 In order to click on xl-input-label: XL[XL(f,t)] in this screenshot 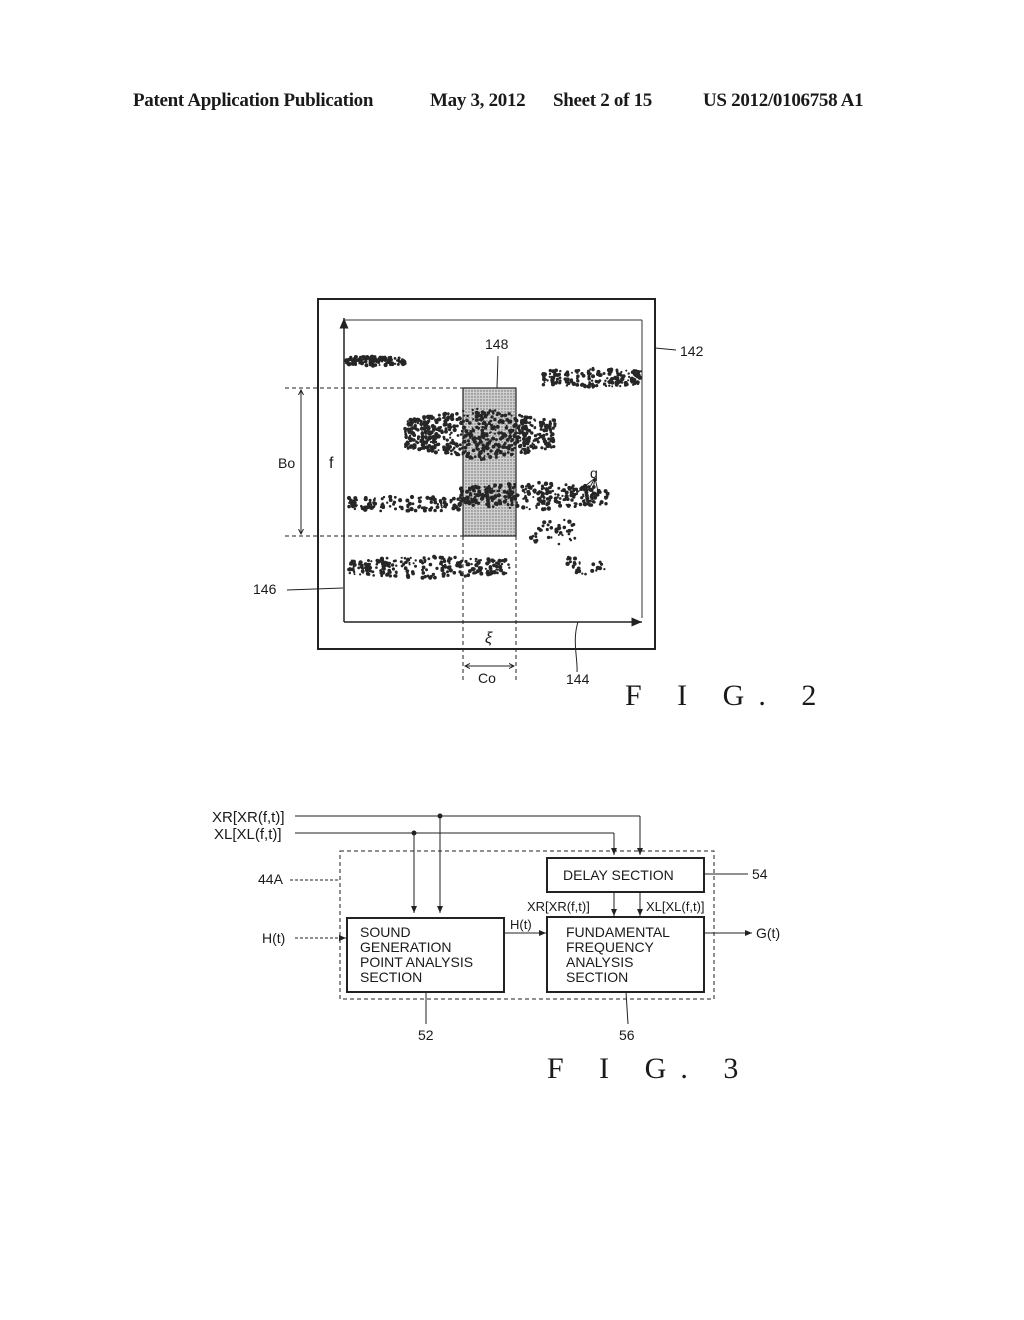, I will do `click(248, 834)`.